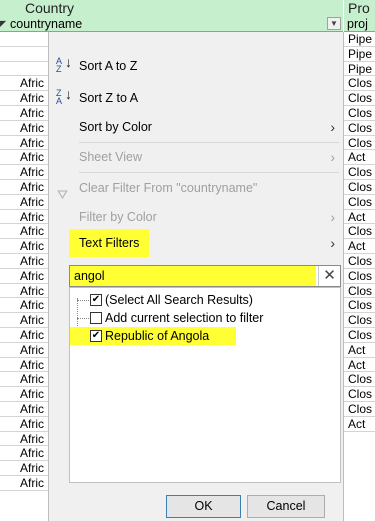 This screenshot has height=521, width=375. I want to click on dropdown-icon: ▼, so click(334, 23).